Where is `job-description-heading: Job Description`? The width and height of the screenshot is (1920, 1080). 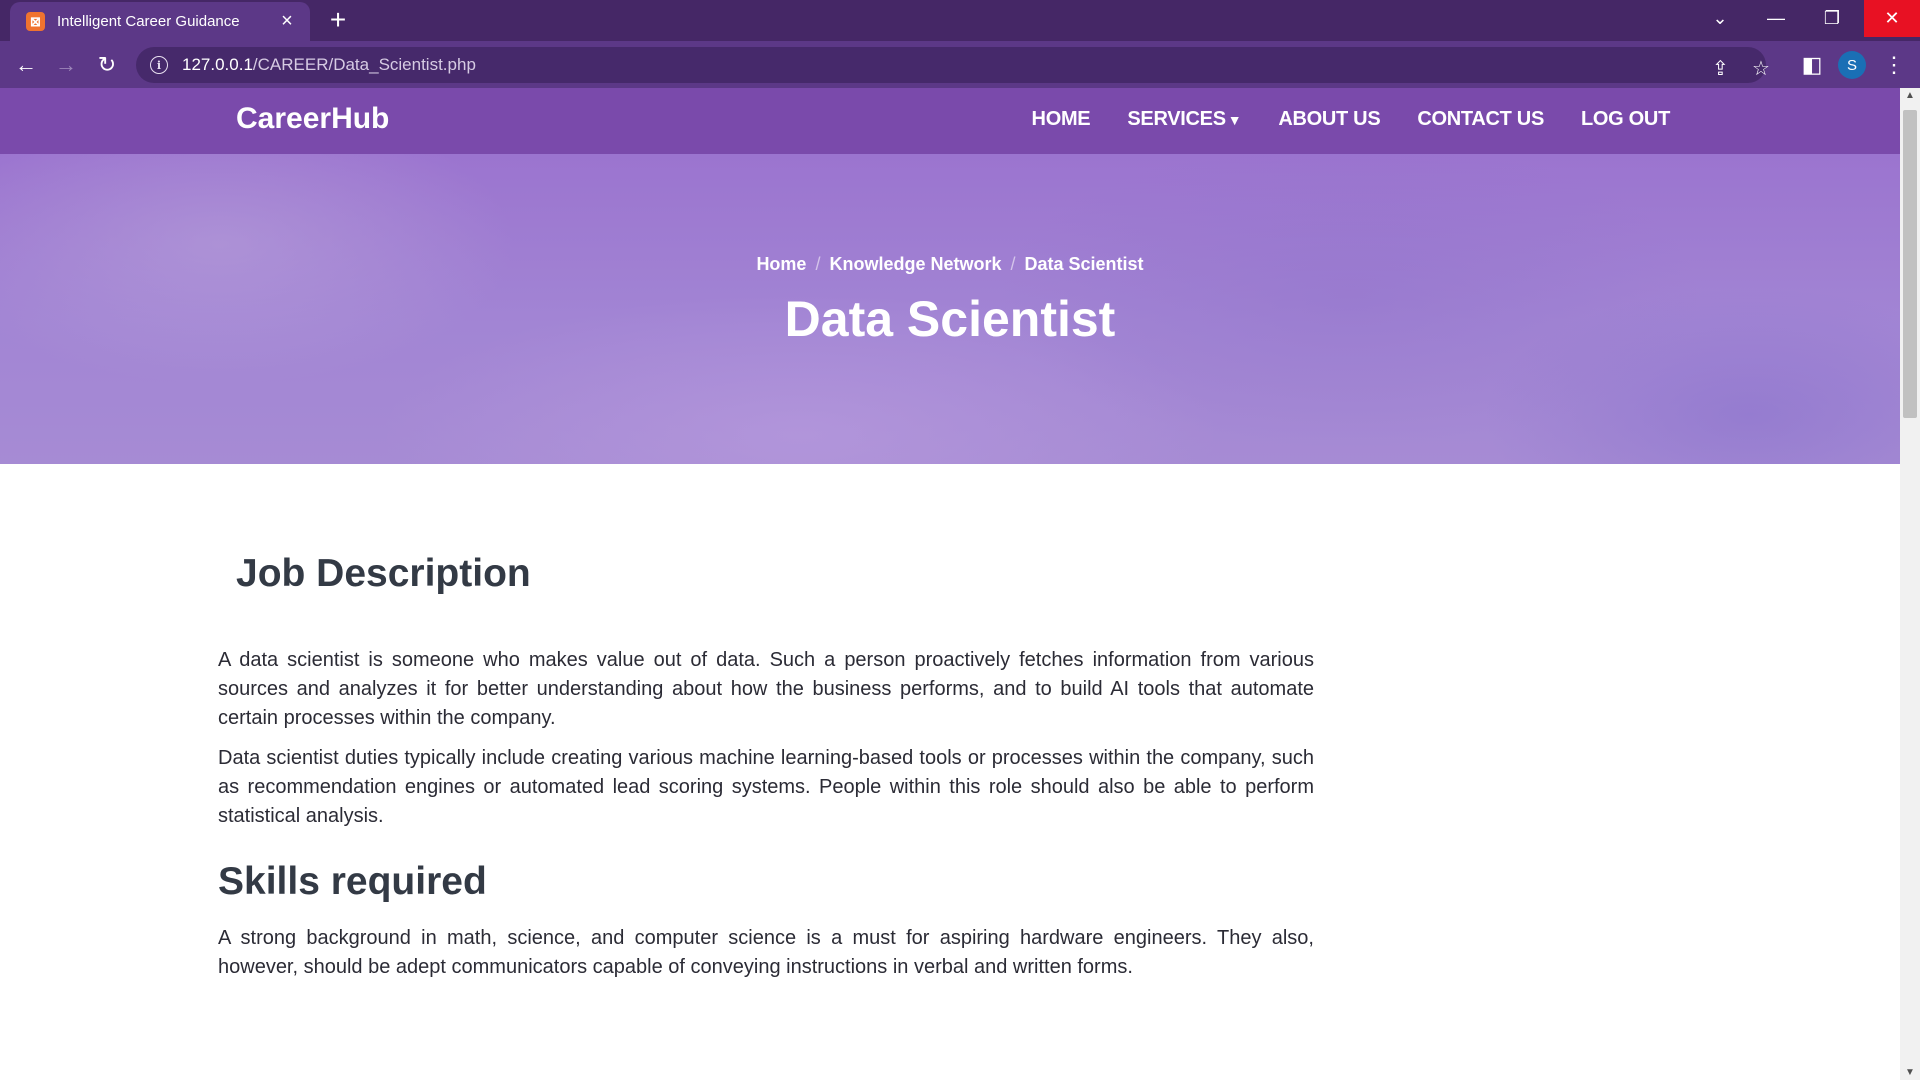
job-description-heading: Job Description is located at coordinates (383, 573).